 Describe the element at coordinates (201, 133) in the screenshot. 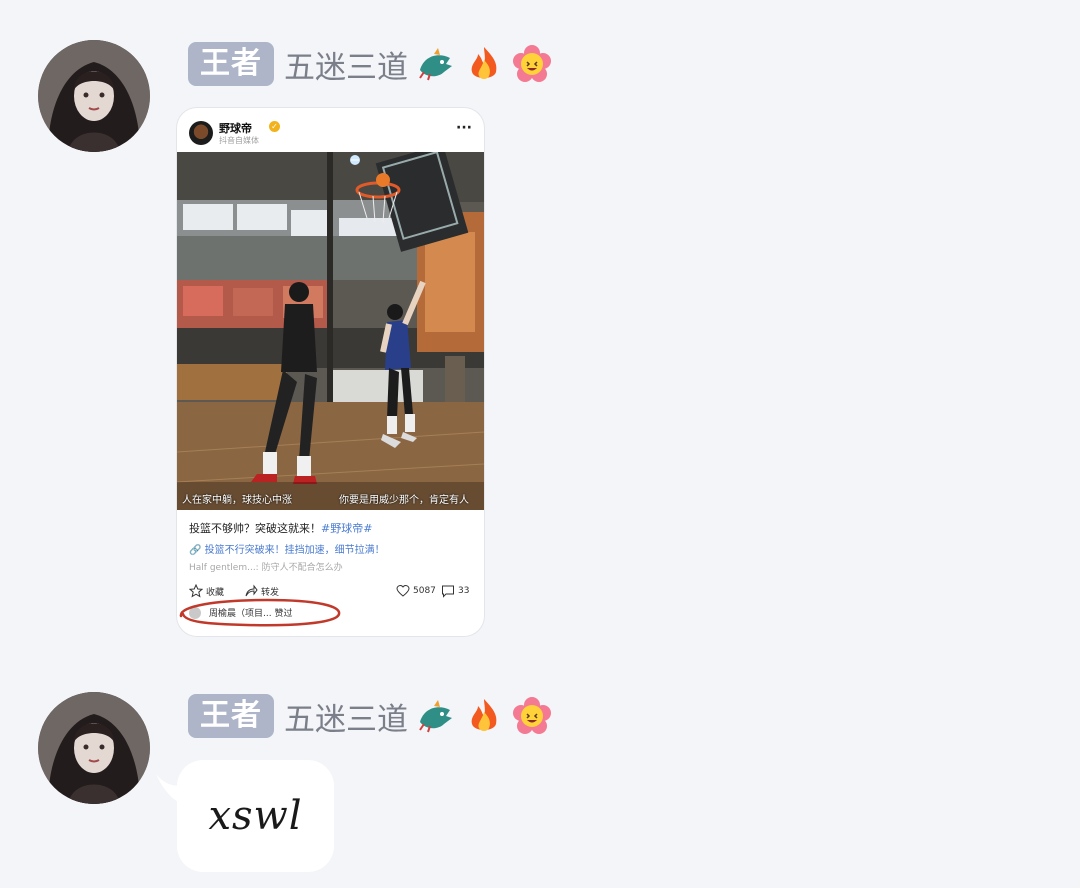

I see `author-avatar` at that location.